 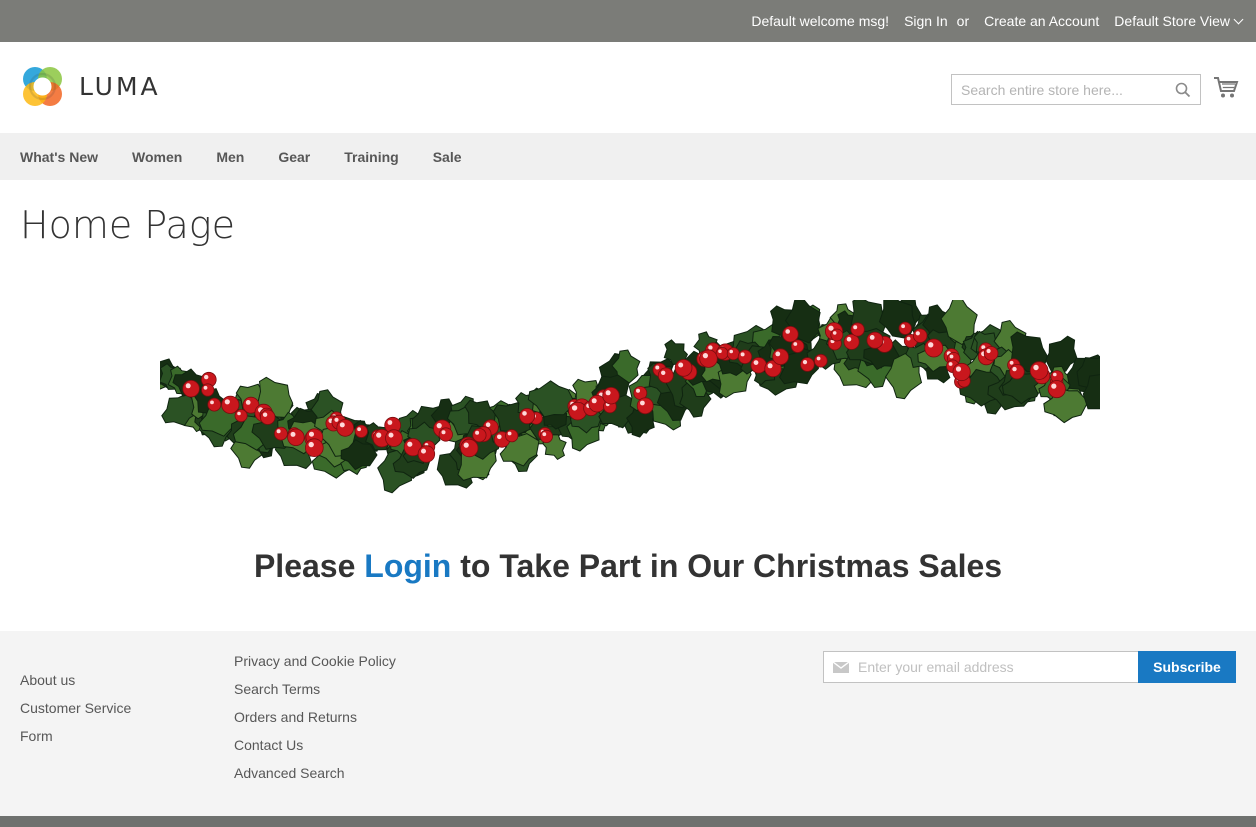 I want to click on newsletter-form: Subscribe, so click(x=1029, y=667).